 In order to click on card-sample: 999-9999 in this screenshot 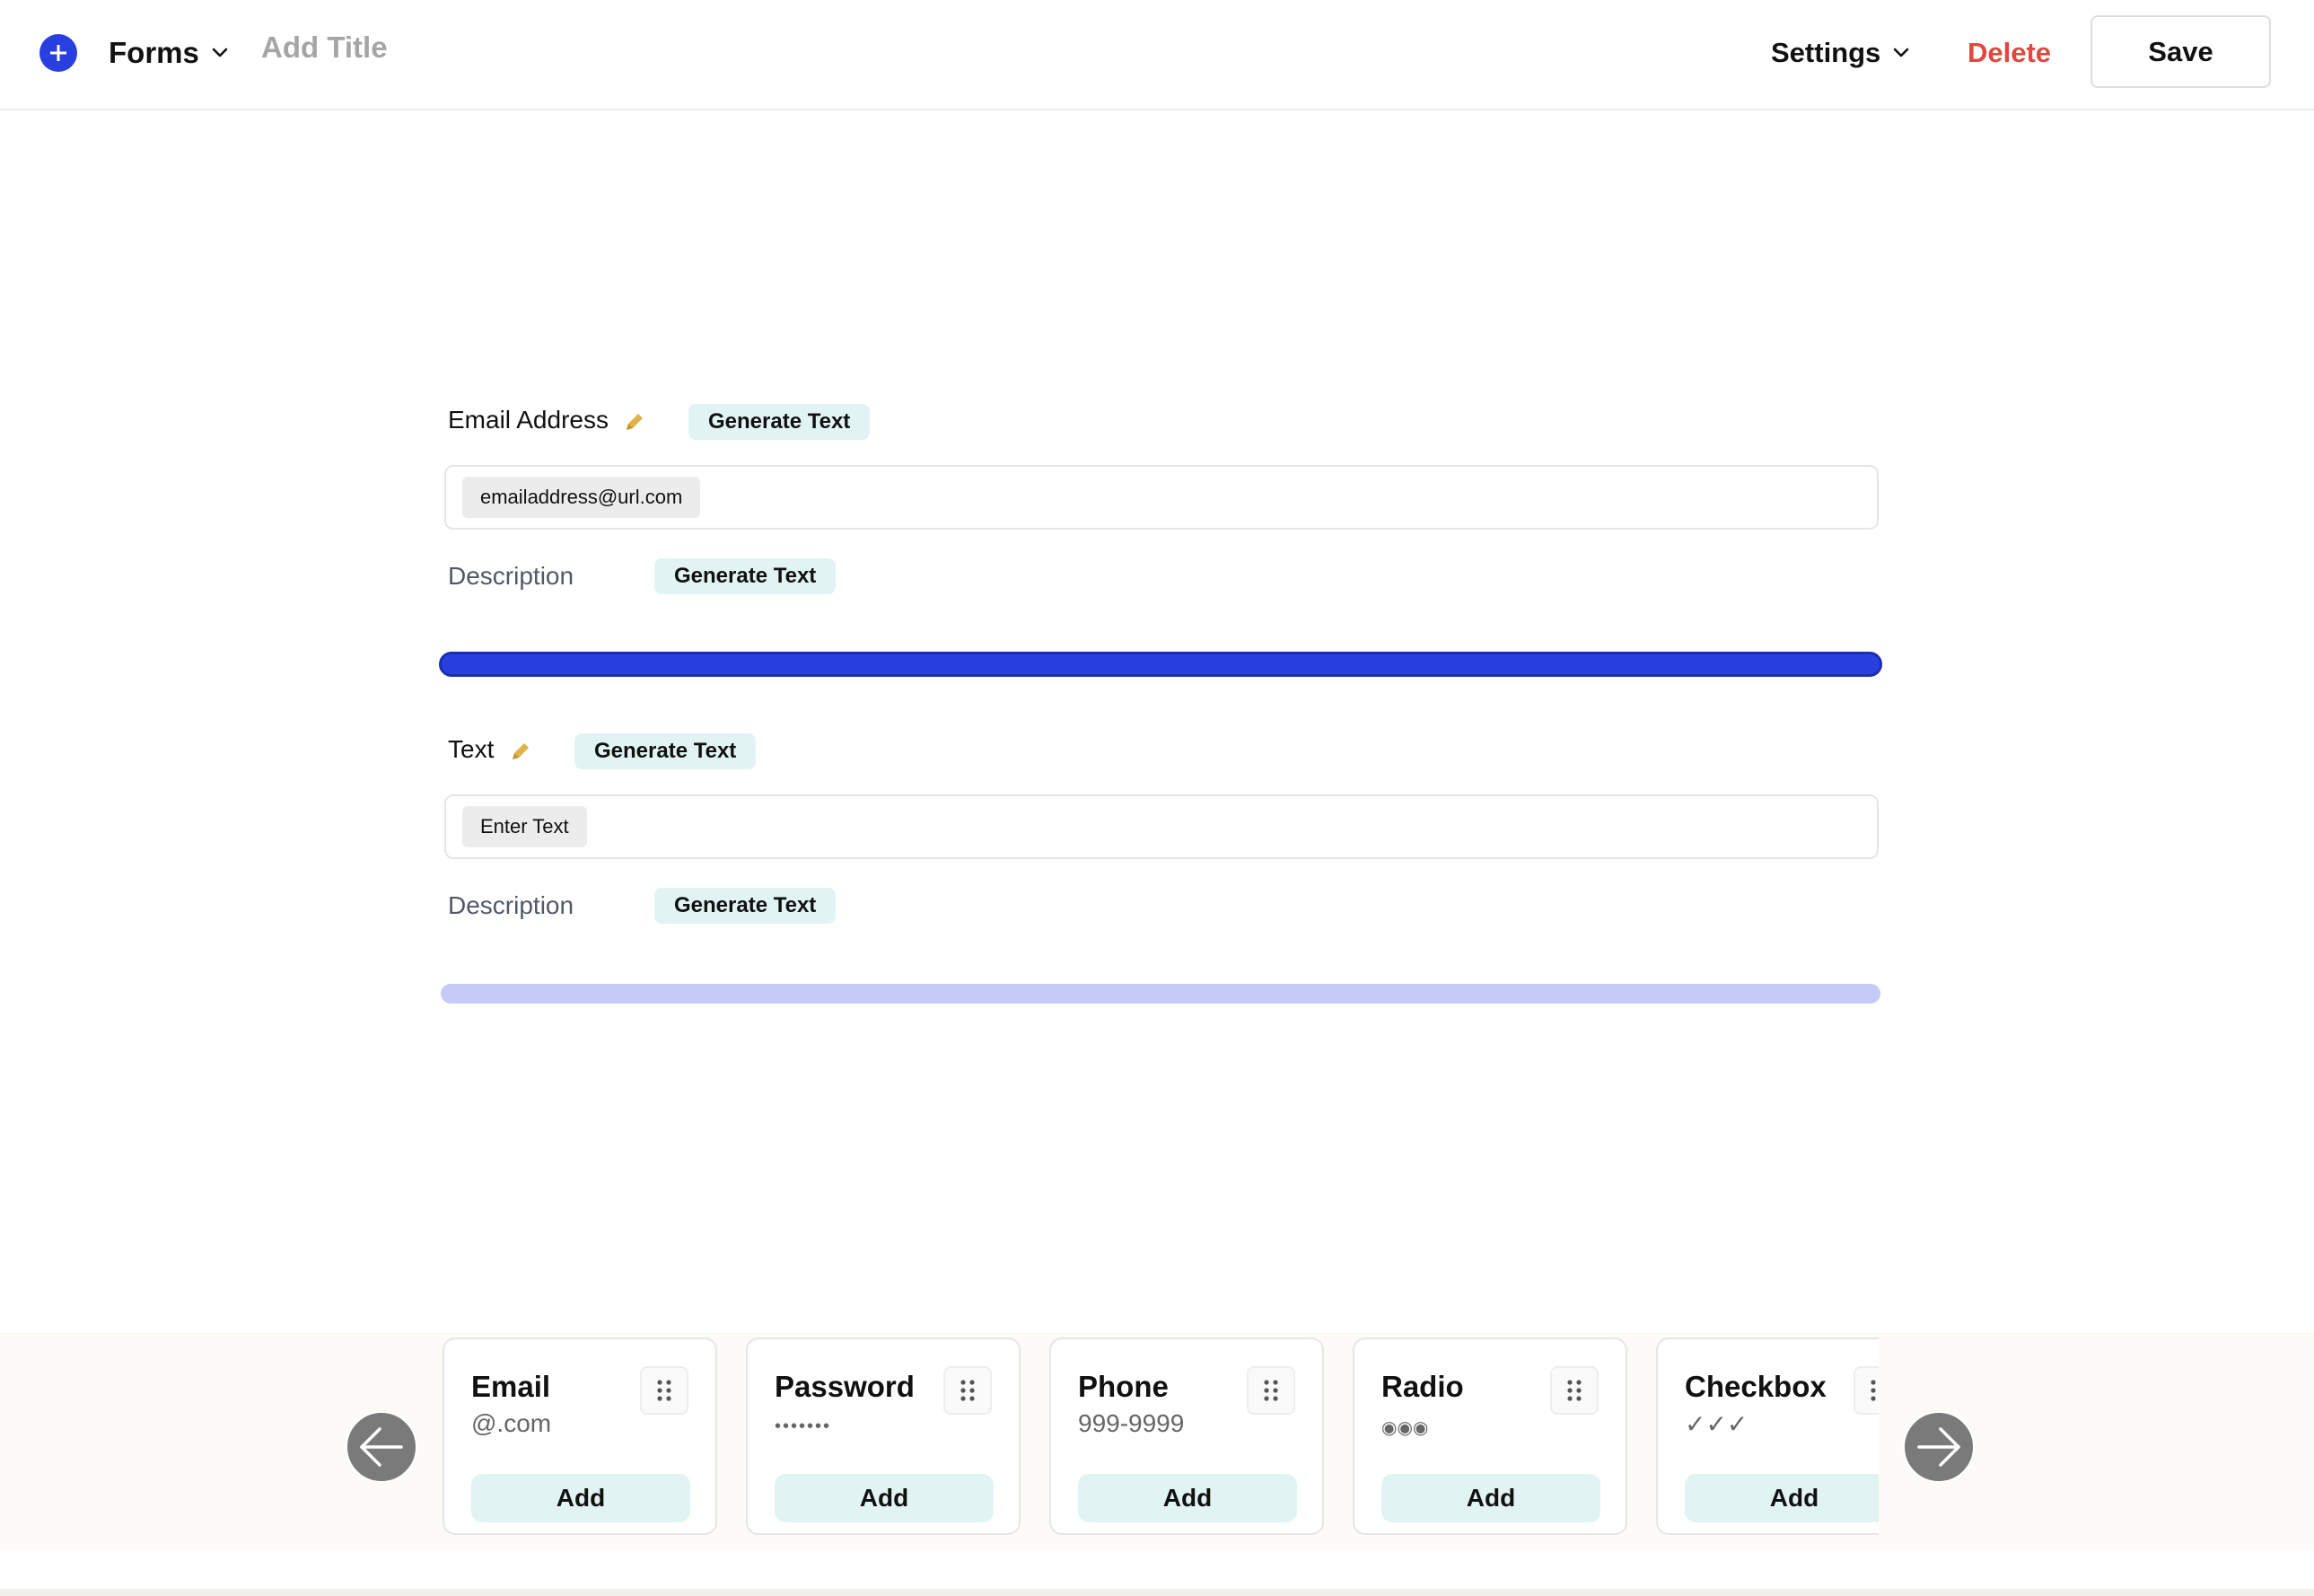, I will do `click(1131, 1423)`.